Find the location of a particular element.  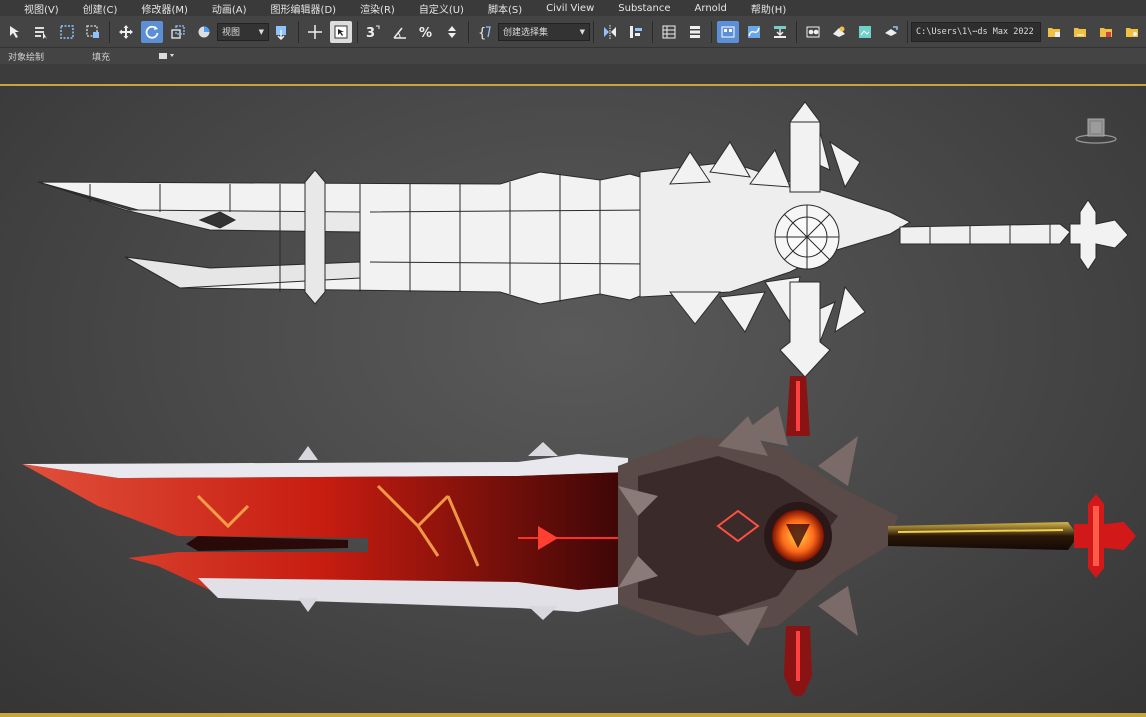

menu-graph-editors: 图形编辑器(D) is located at coordinates (304, 8).